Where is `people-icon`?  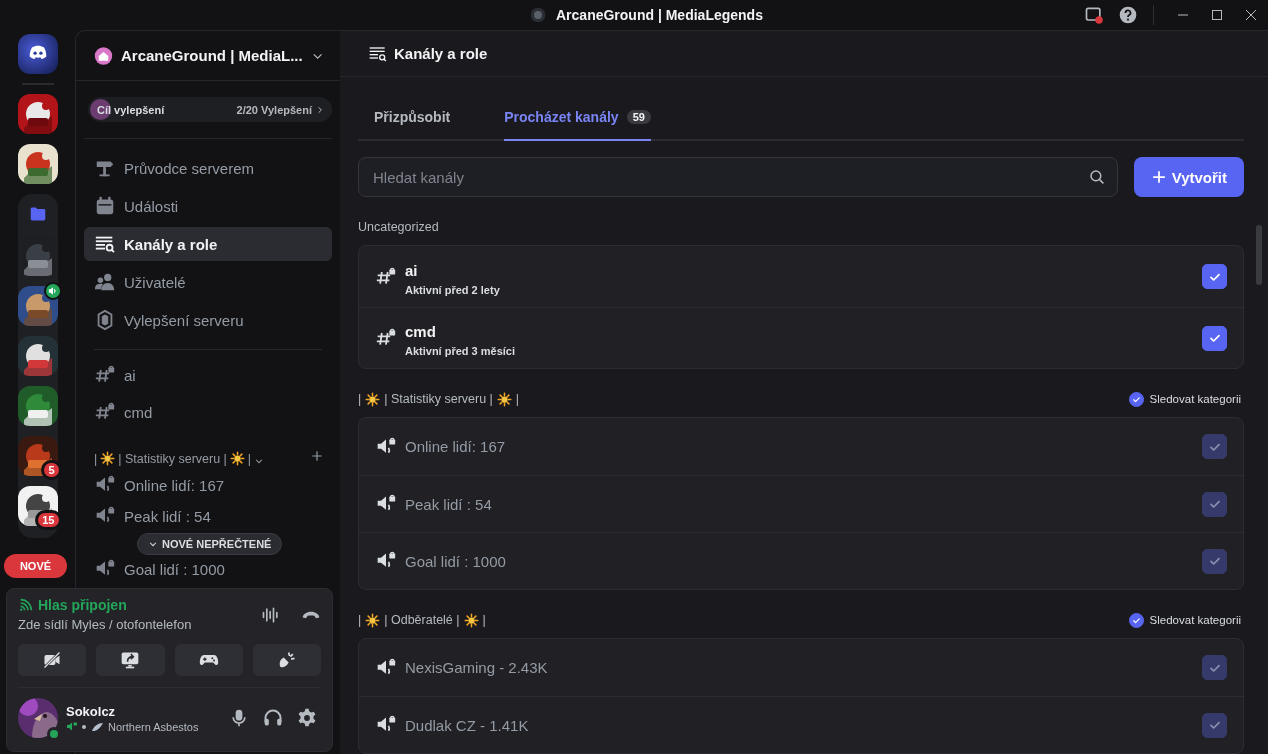
people-icon is located at coordinates (105, 282).